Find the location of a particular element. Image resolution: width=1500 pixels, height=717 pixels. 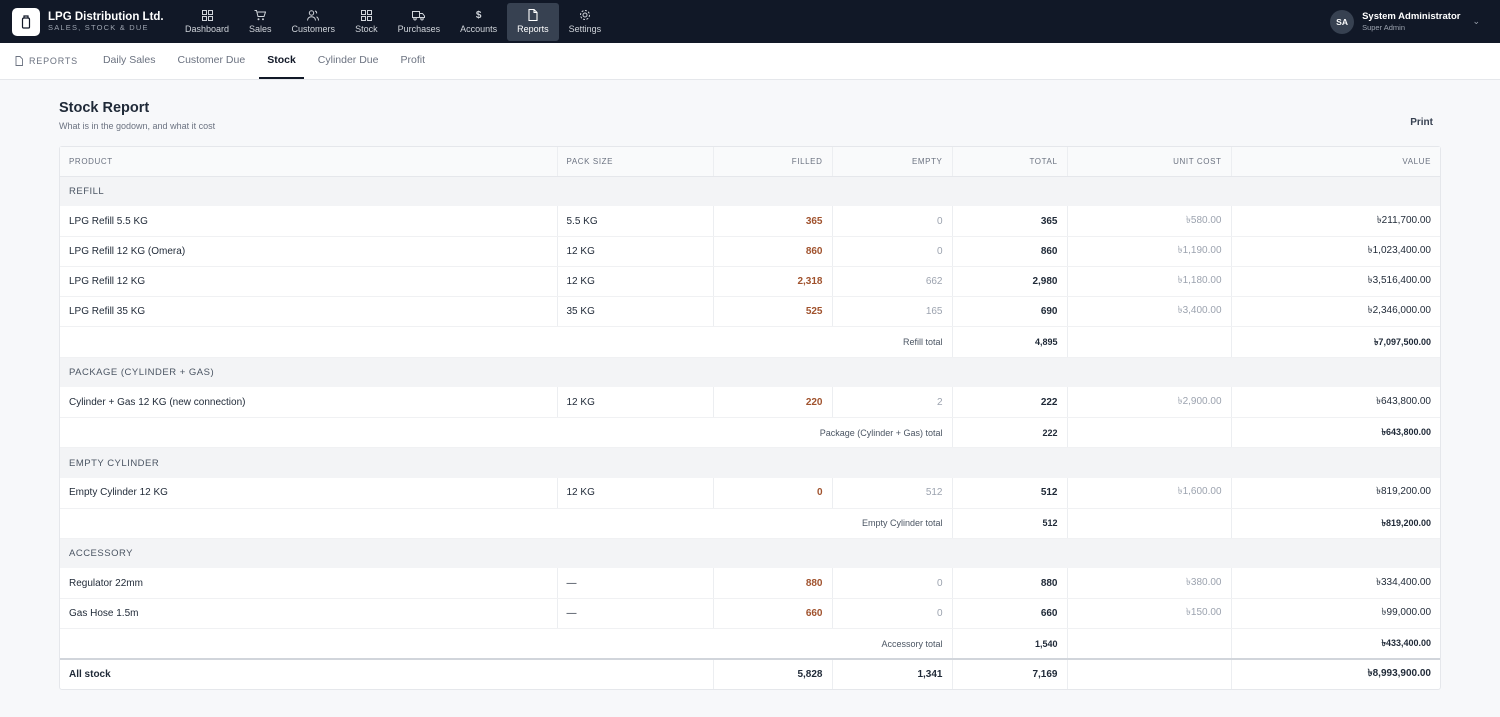

reports-breadcrumb: REPORTS is located at coordinates (46, 61).